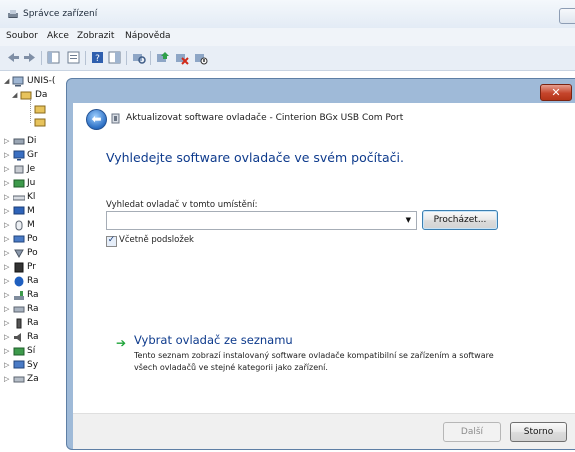  Describe the element at coordinates (19, 365) in the screenshot. I see `system-icon` at that location.